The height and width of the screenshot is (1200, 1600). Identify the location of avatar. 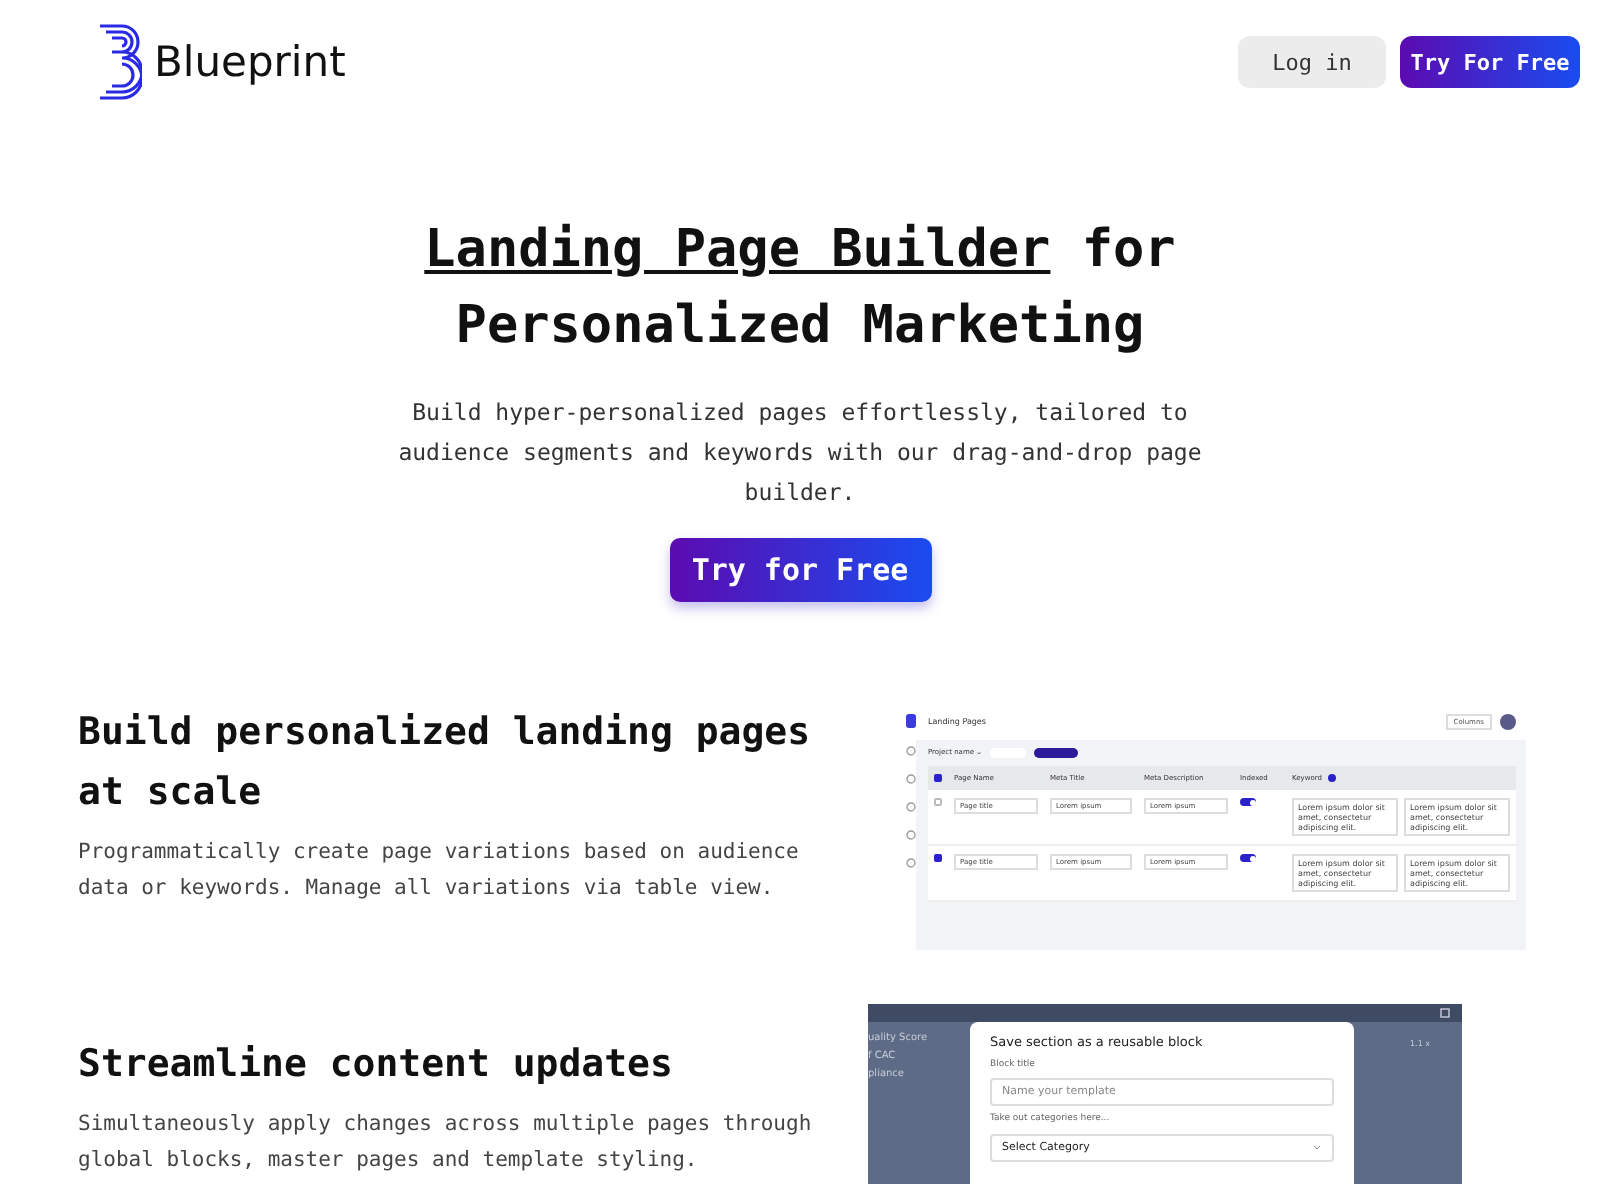
(1508, 722).